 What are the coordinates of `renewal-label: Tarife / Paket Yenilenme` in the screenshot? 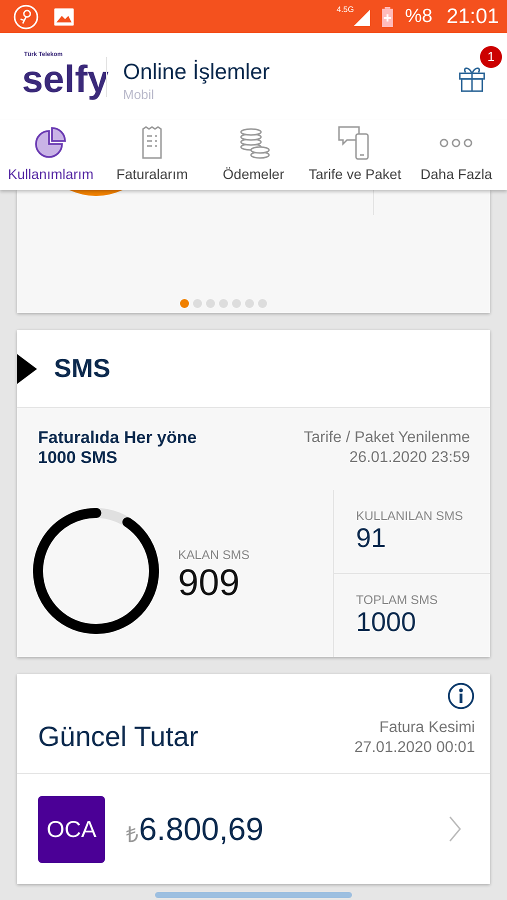 It's located at (387, 438).